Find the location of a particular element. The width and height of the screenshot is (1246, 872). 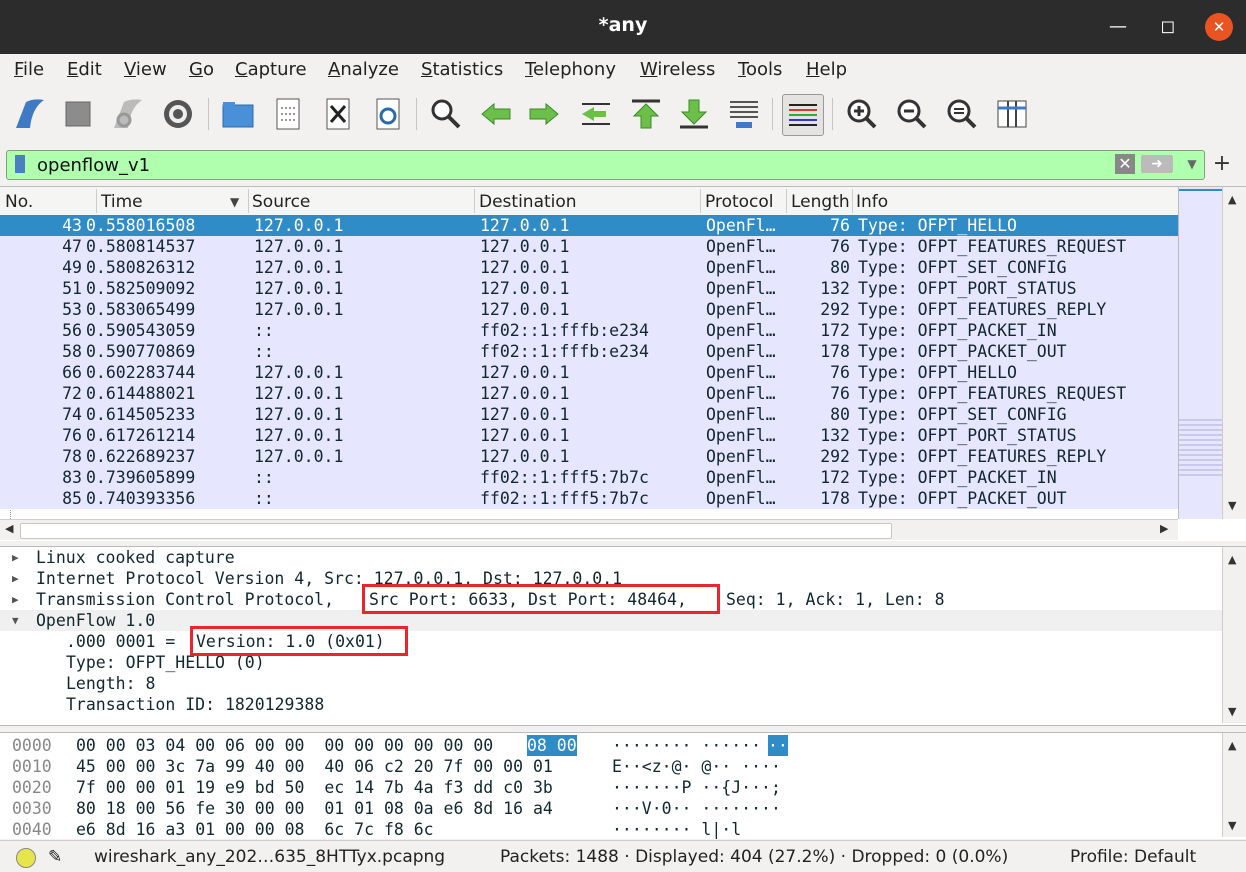

close-button: ✕ is located at coordinates (1219, 27).